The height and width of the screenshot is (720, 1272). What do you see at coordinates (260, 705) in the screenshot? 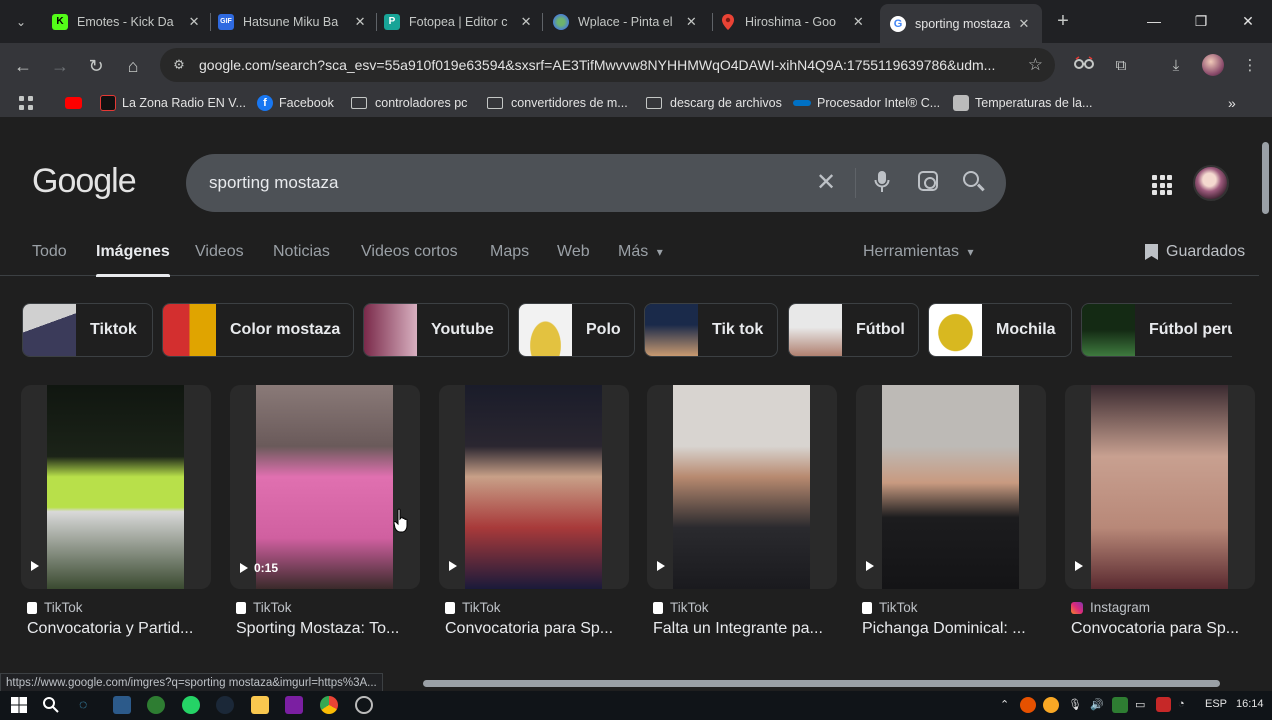
I see `file-explorer-icon` at bounding box center [260, 705].